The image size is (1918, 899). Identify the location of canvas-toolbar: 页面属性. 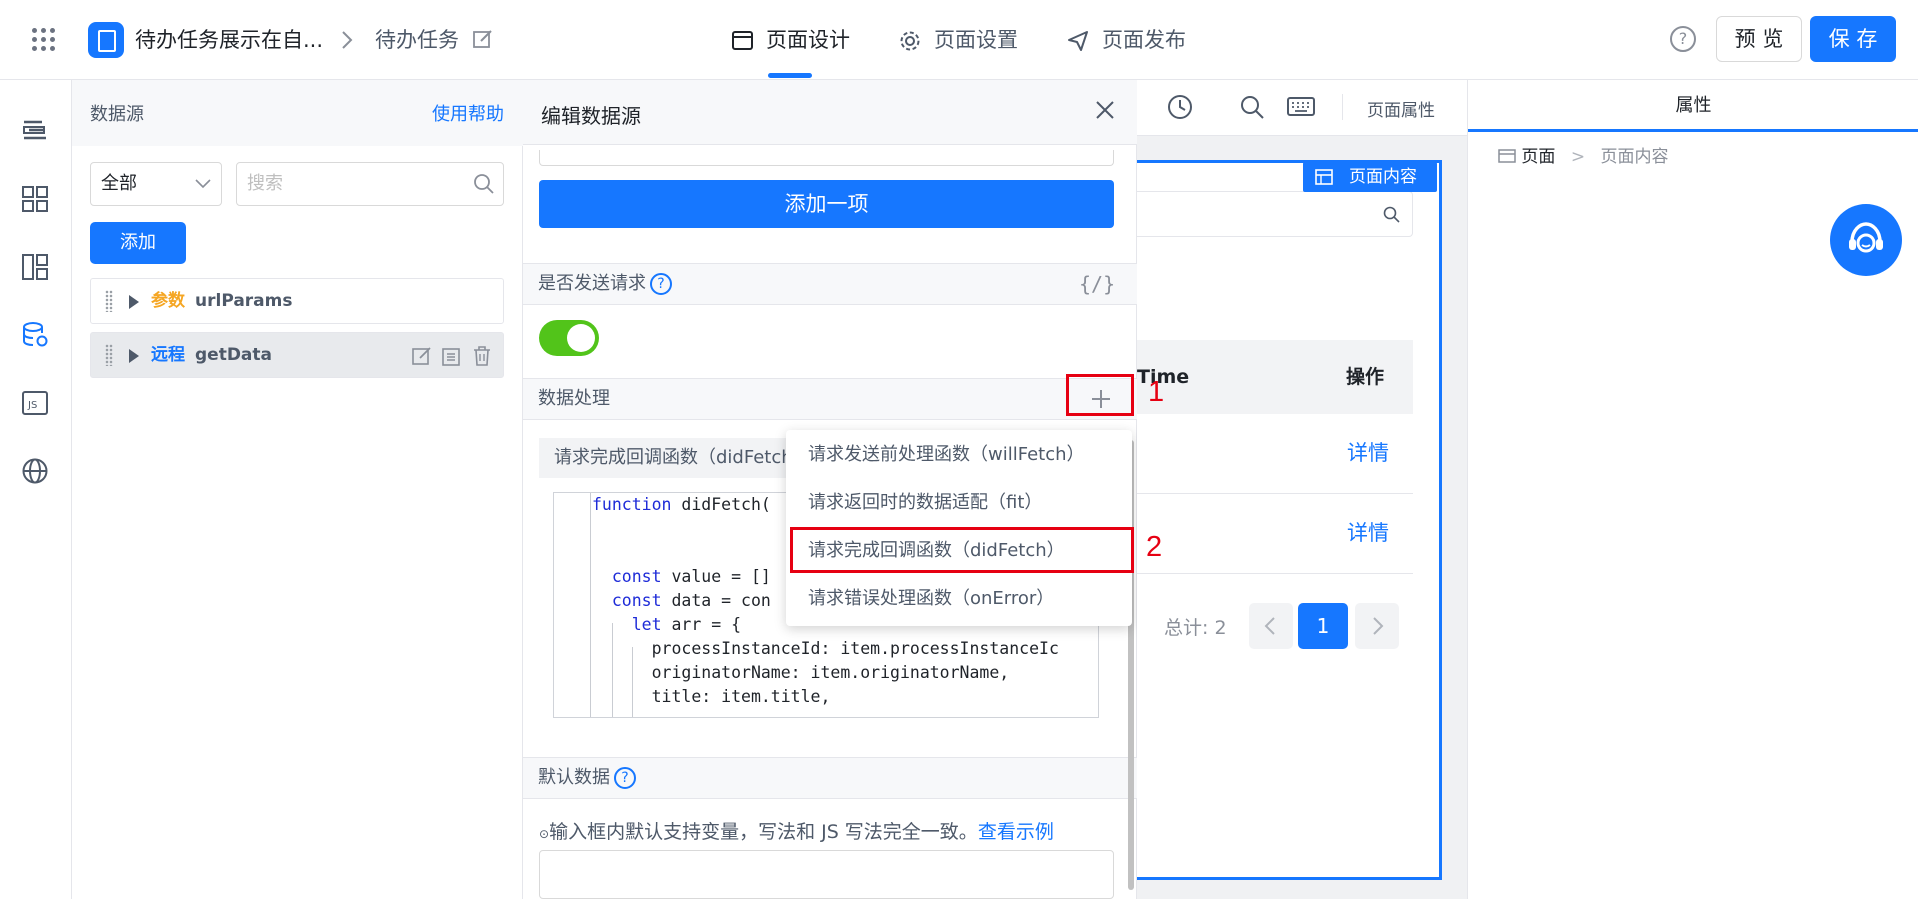
(1302, 108).